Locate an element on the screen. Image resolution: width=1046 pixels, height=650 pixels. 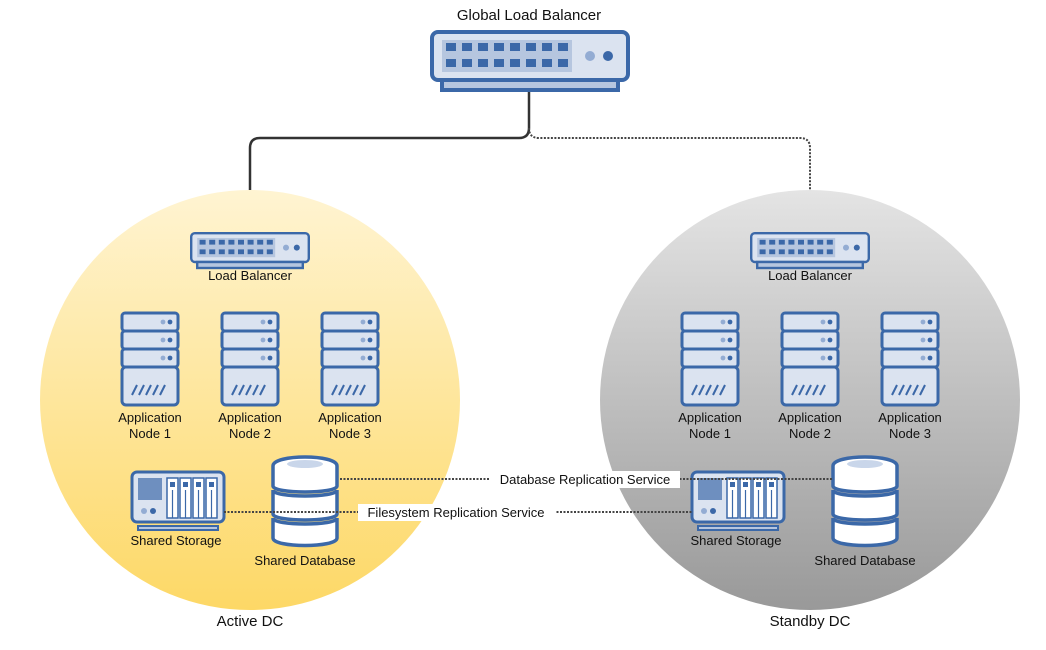
standby-shared-storage-icon is located at coordinates (738, 501).